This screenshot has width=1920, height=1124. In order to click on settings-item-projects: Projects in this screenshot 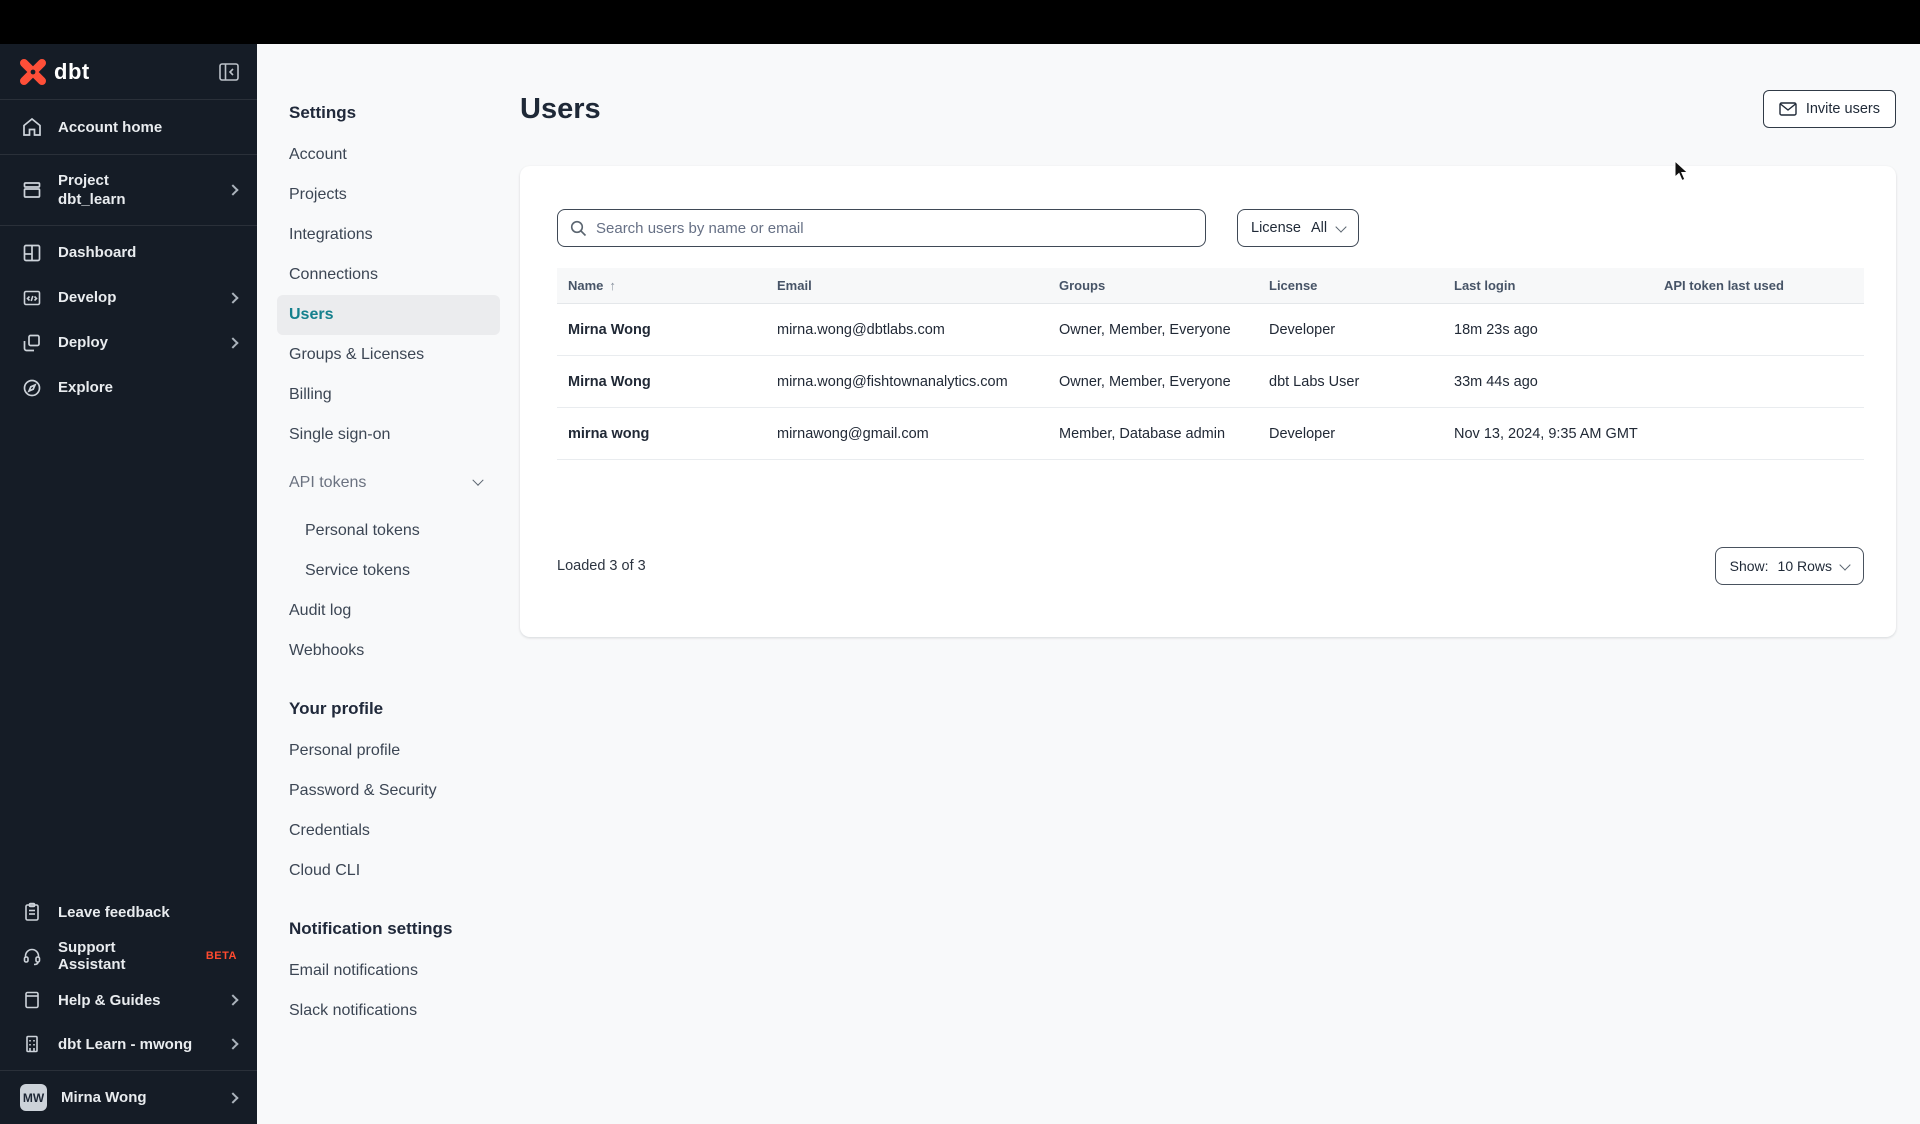, I will do `click(388, 195)`.